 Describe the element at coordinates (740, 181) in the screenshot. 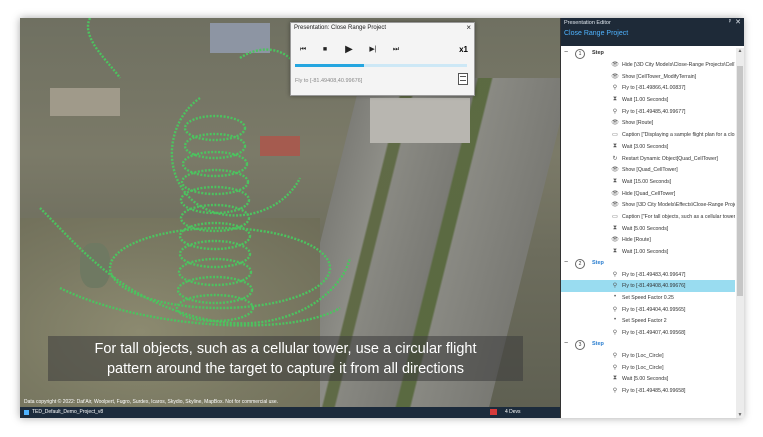

I see `scrollbar-thumb` at that location.